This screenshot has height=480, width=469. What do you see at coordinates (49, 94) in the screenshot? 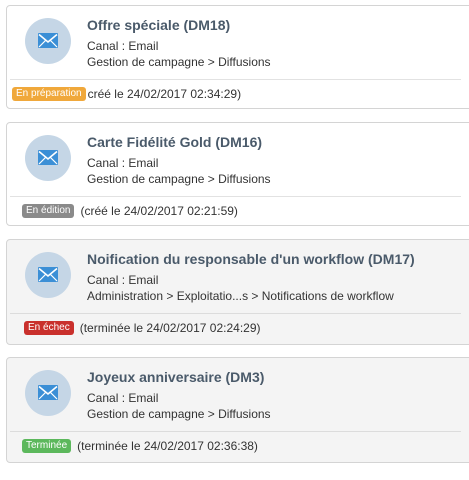
I see `status-badge: En préparation` at bounding box center [49, 94].